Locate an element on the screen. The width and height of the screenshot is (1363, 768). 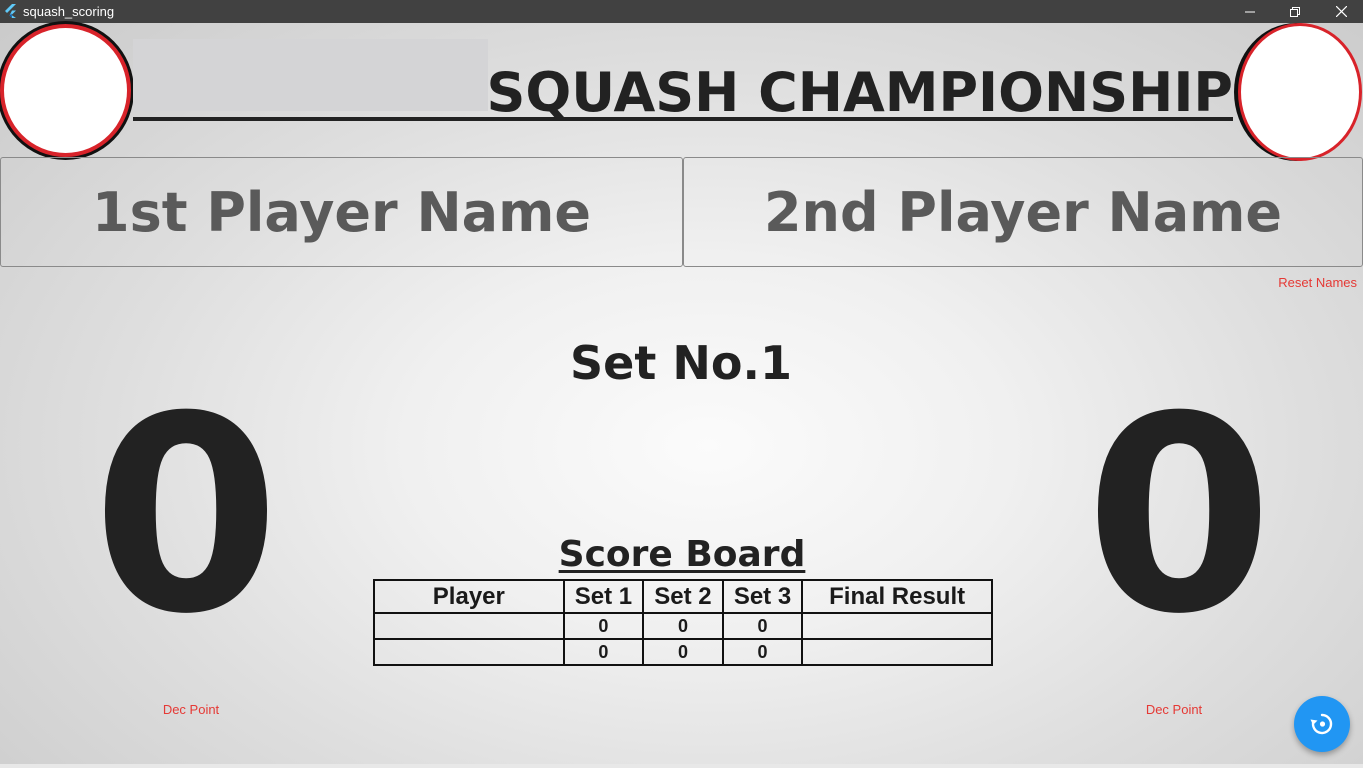
restore-icon is located at coordinates (1295, 11).